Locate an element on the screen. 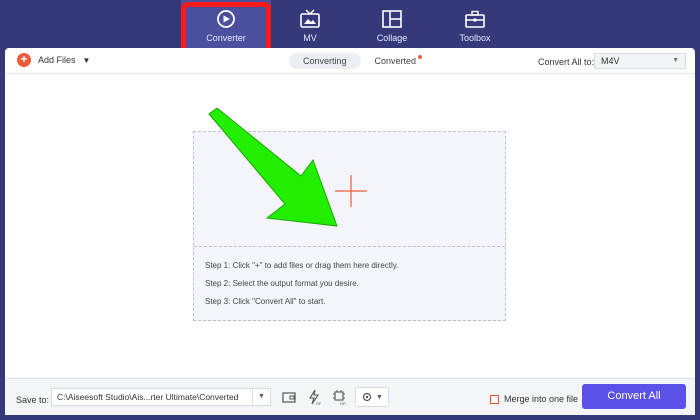  add-icon: + is located at coordinates (24, 60).